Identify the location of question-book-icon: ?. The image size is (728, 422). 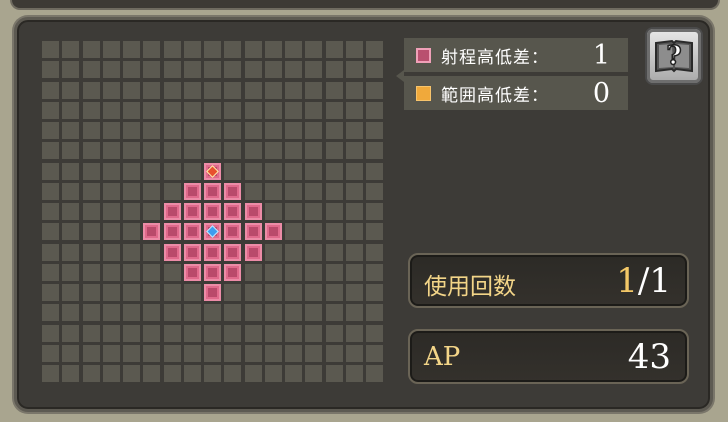
(674, 56).